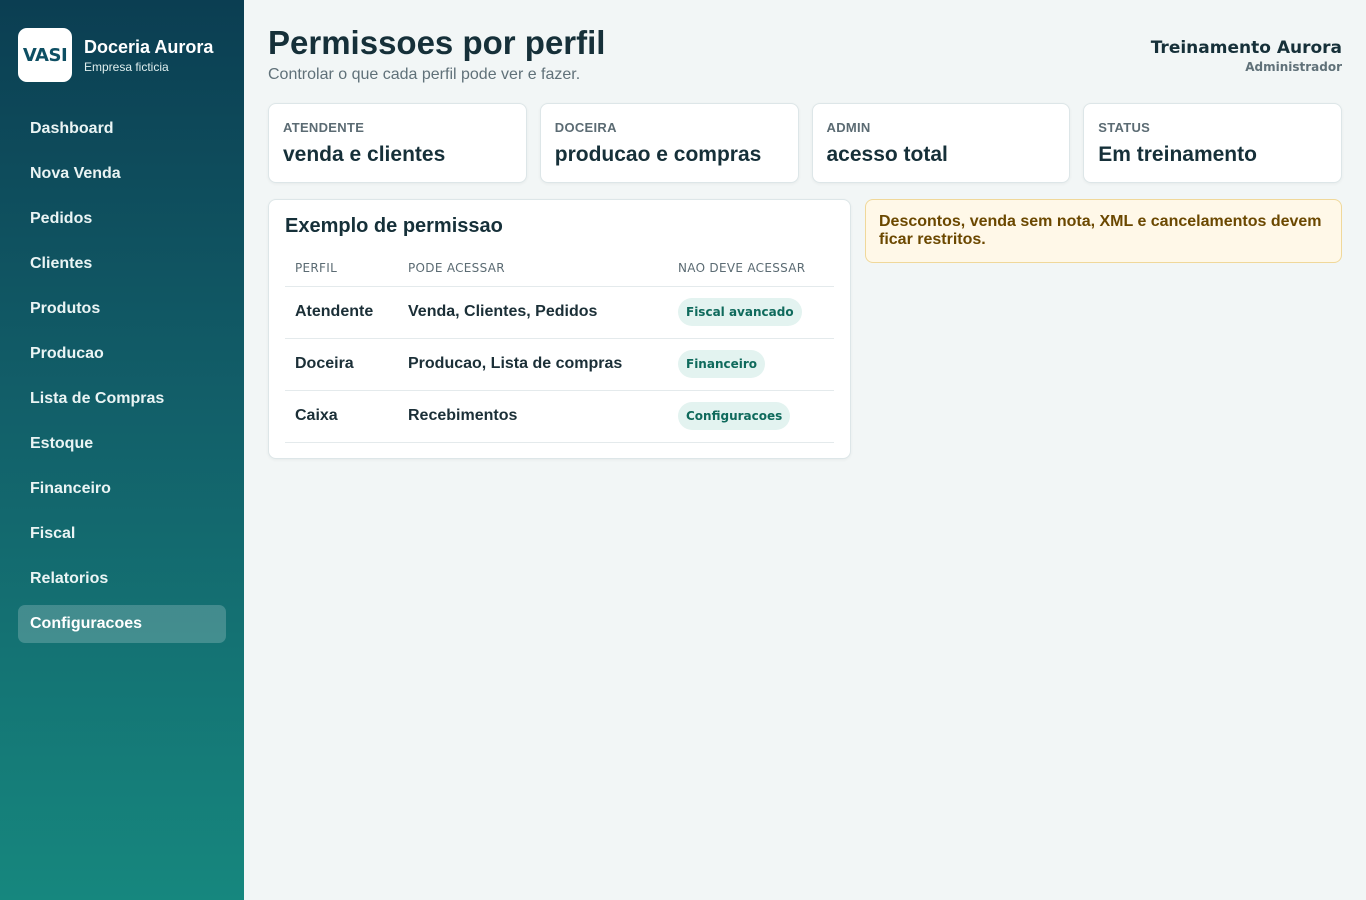 The image size is (1366, 900). Describe the element at coordinates (122, 624) in the screenshot. I see `sidebar-item-configuracoes: Configuracoes` at that location.